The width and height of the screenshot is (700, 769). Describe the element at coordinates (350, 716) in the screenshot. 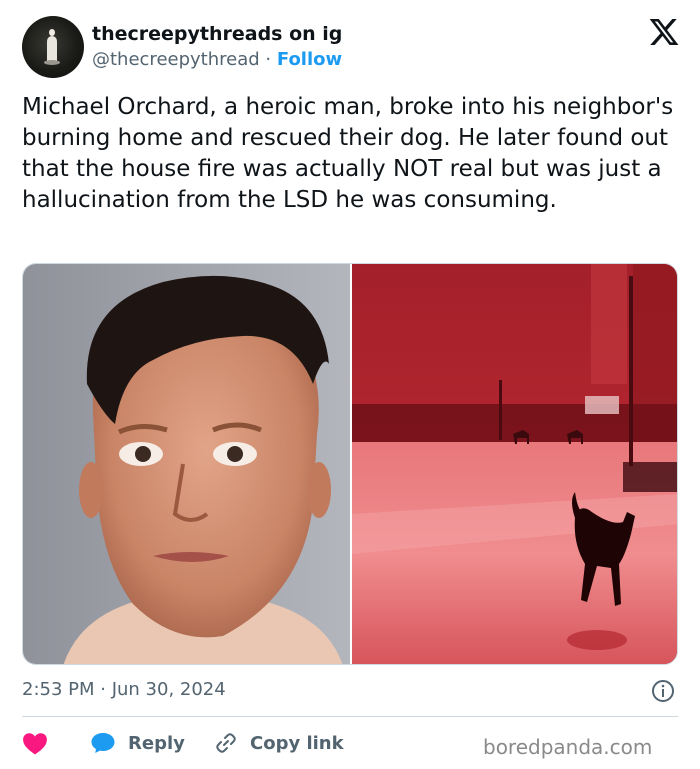

I see `divider` at that location.